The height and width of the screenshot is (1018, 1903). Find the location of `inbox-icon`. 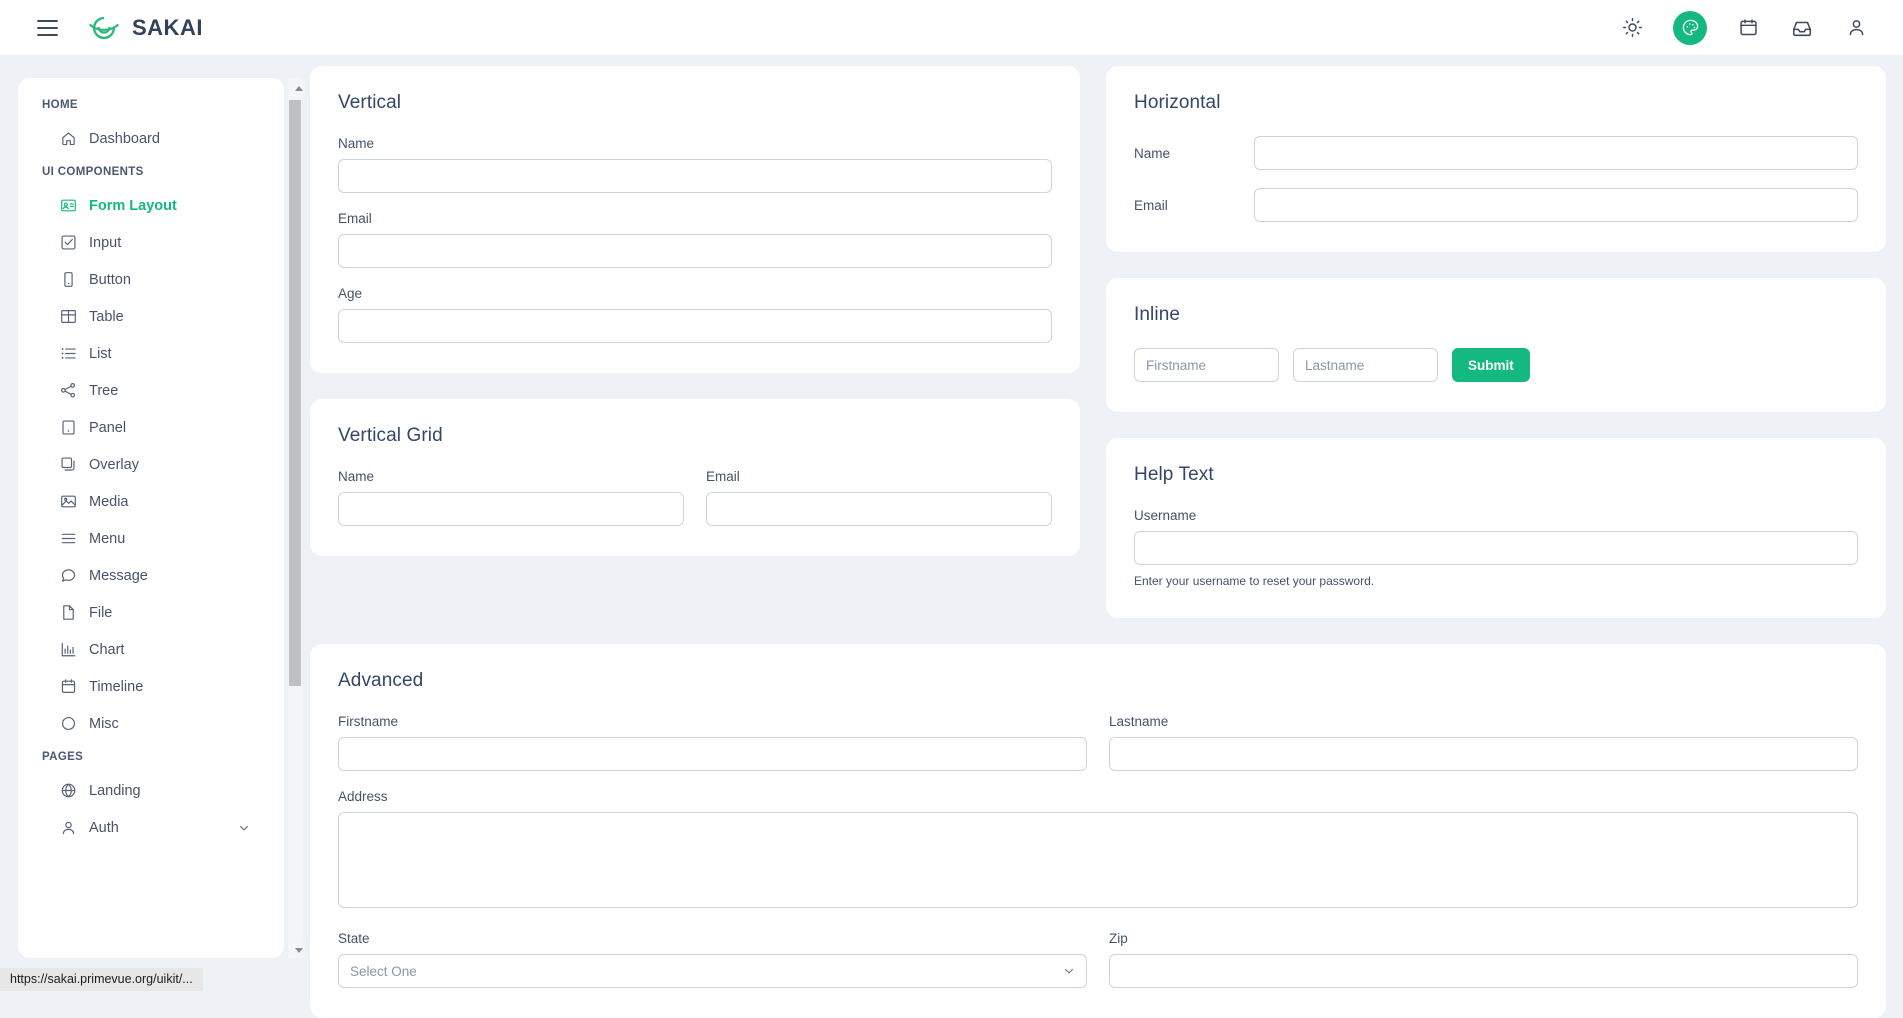

inbox-icon is located at coordinates (1802, 28).